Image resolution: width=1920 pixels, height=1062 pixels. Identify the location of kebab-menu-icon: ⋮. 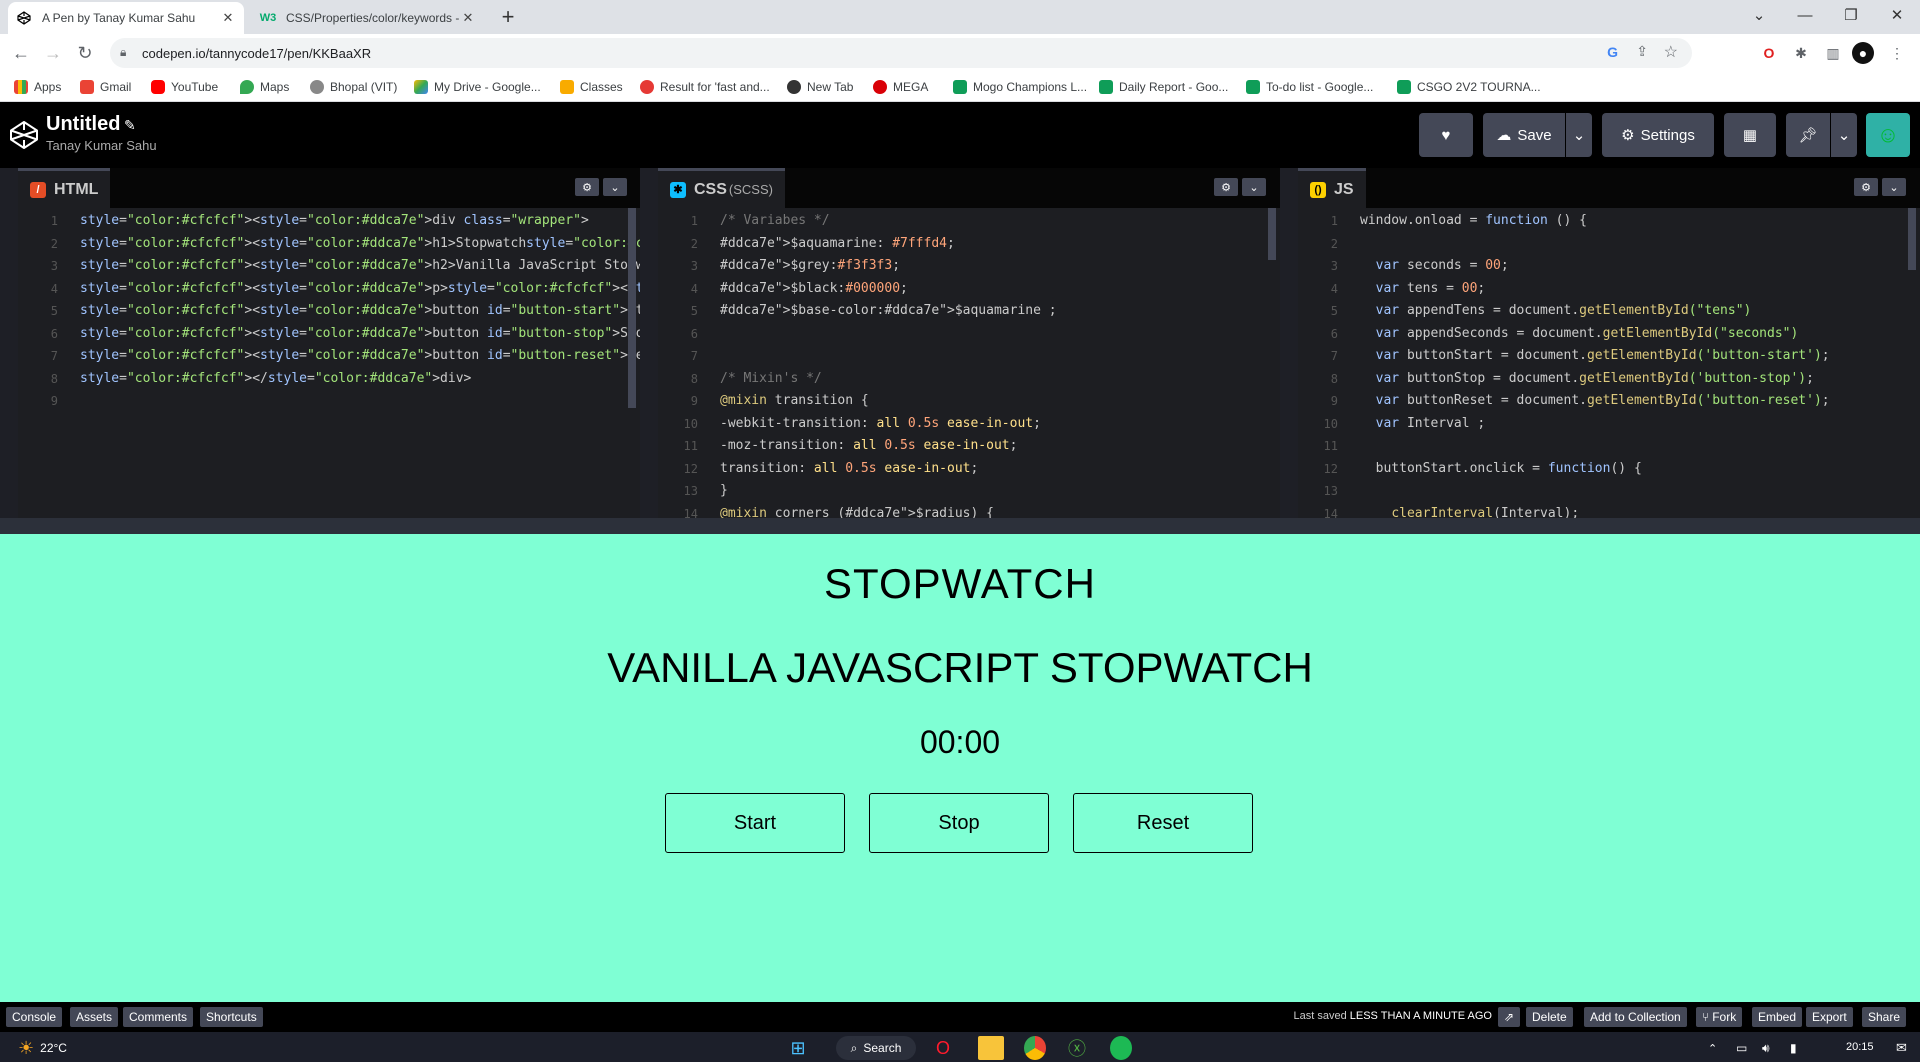
(1897, 53).